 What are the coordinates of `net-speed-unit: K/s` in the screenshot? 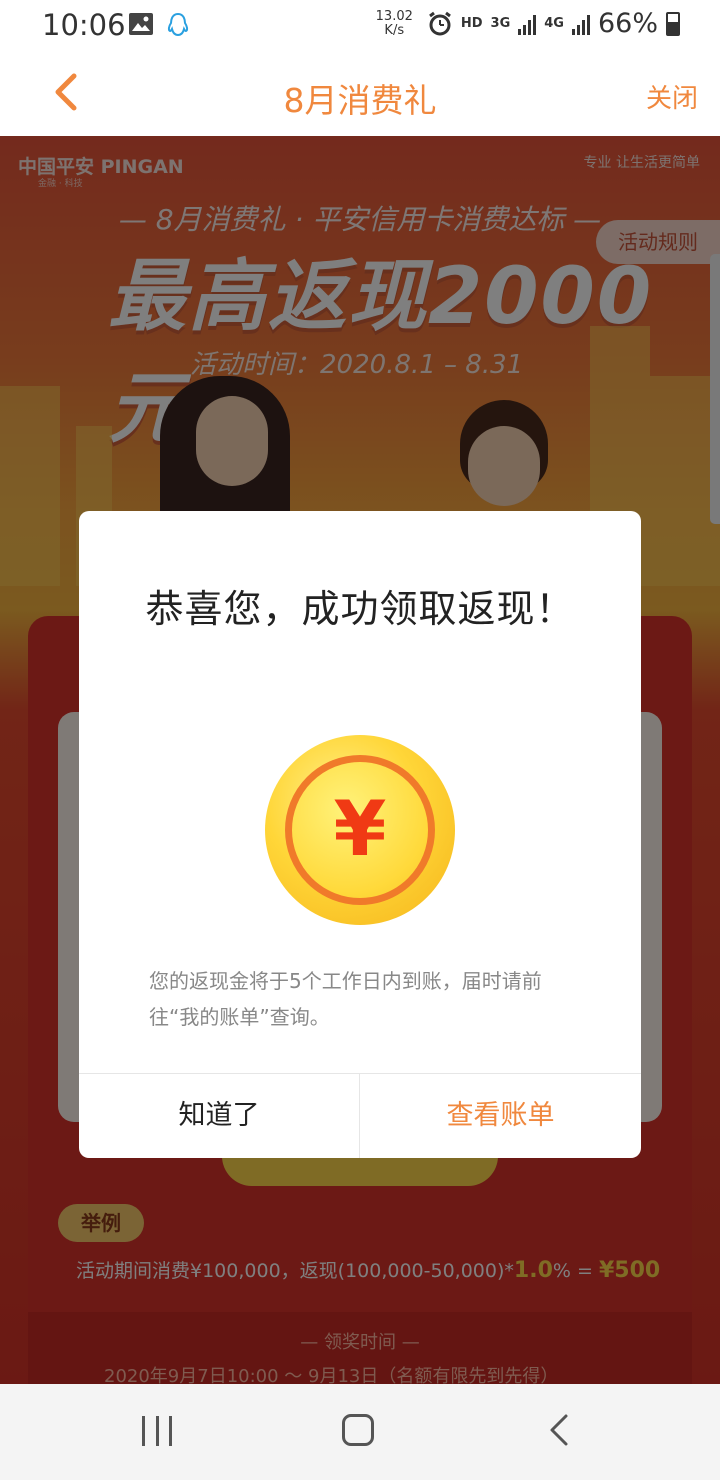 It's located at (394, 30).